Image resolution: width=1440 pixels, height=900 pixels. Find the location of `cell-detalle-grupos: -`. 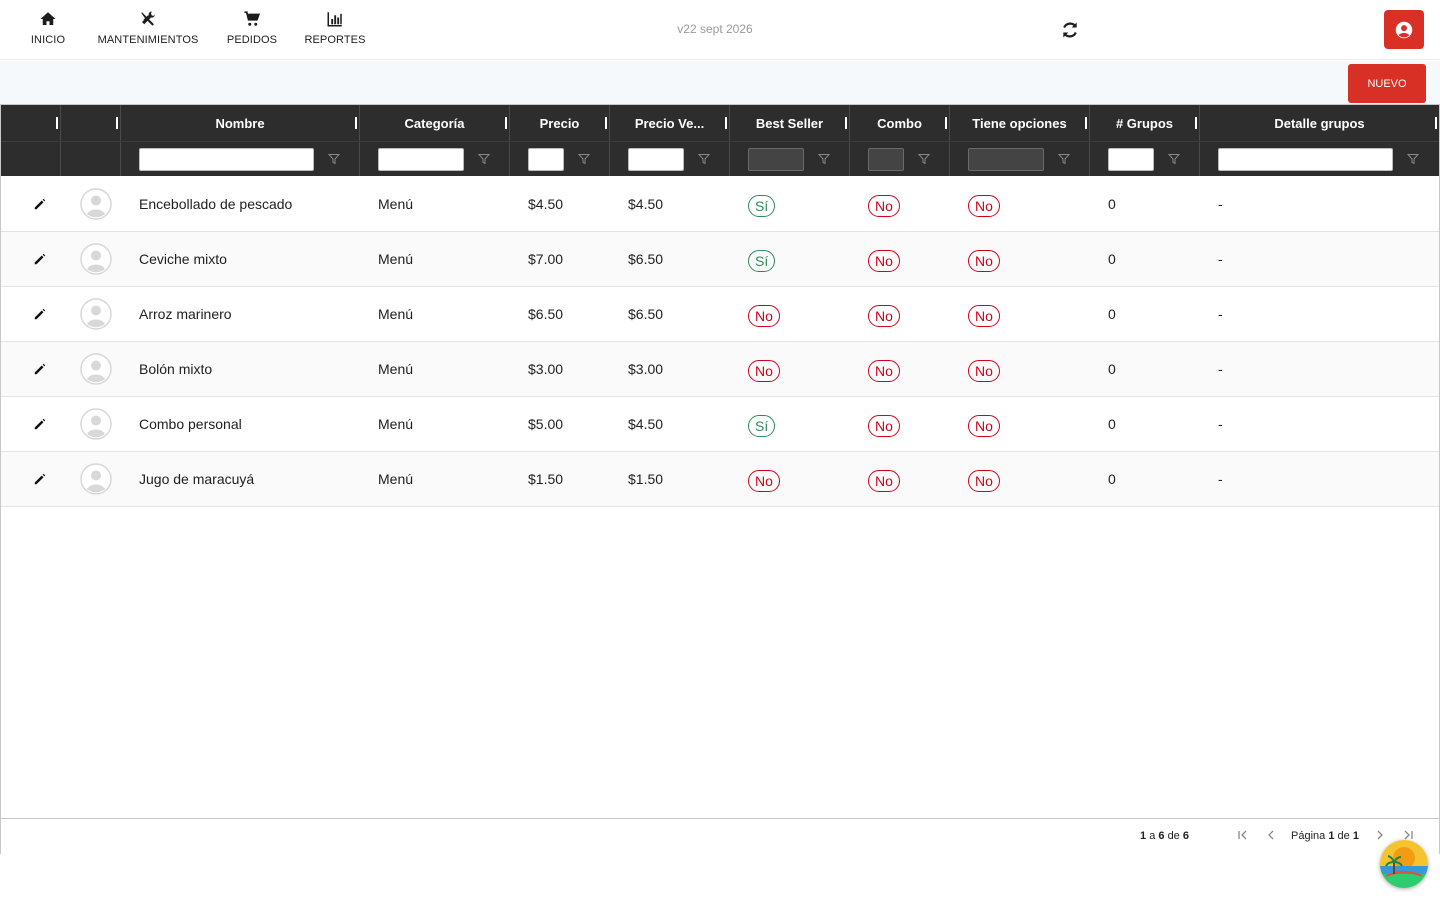

cell-detalle-grupos: - is located at coordinates (1220, 314).